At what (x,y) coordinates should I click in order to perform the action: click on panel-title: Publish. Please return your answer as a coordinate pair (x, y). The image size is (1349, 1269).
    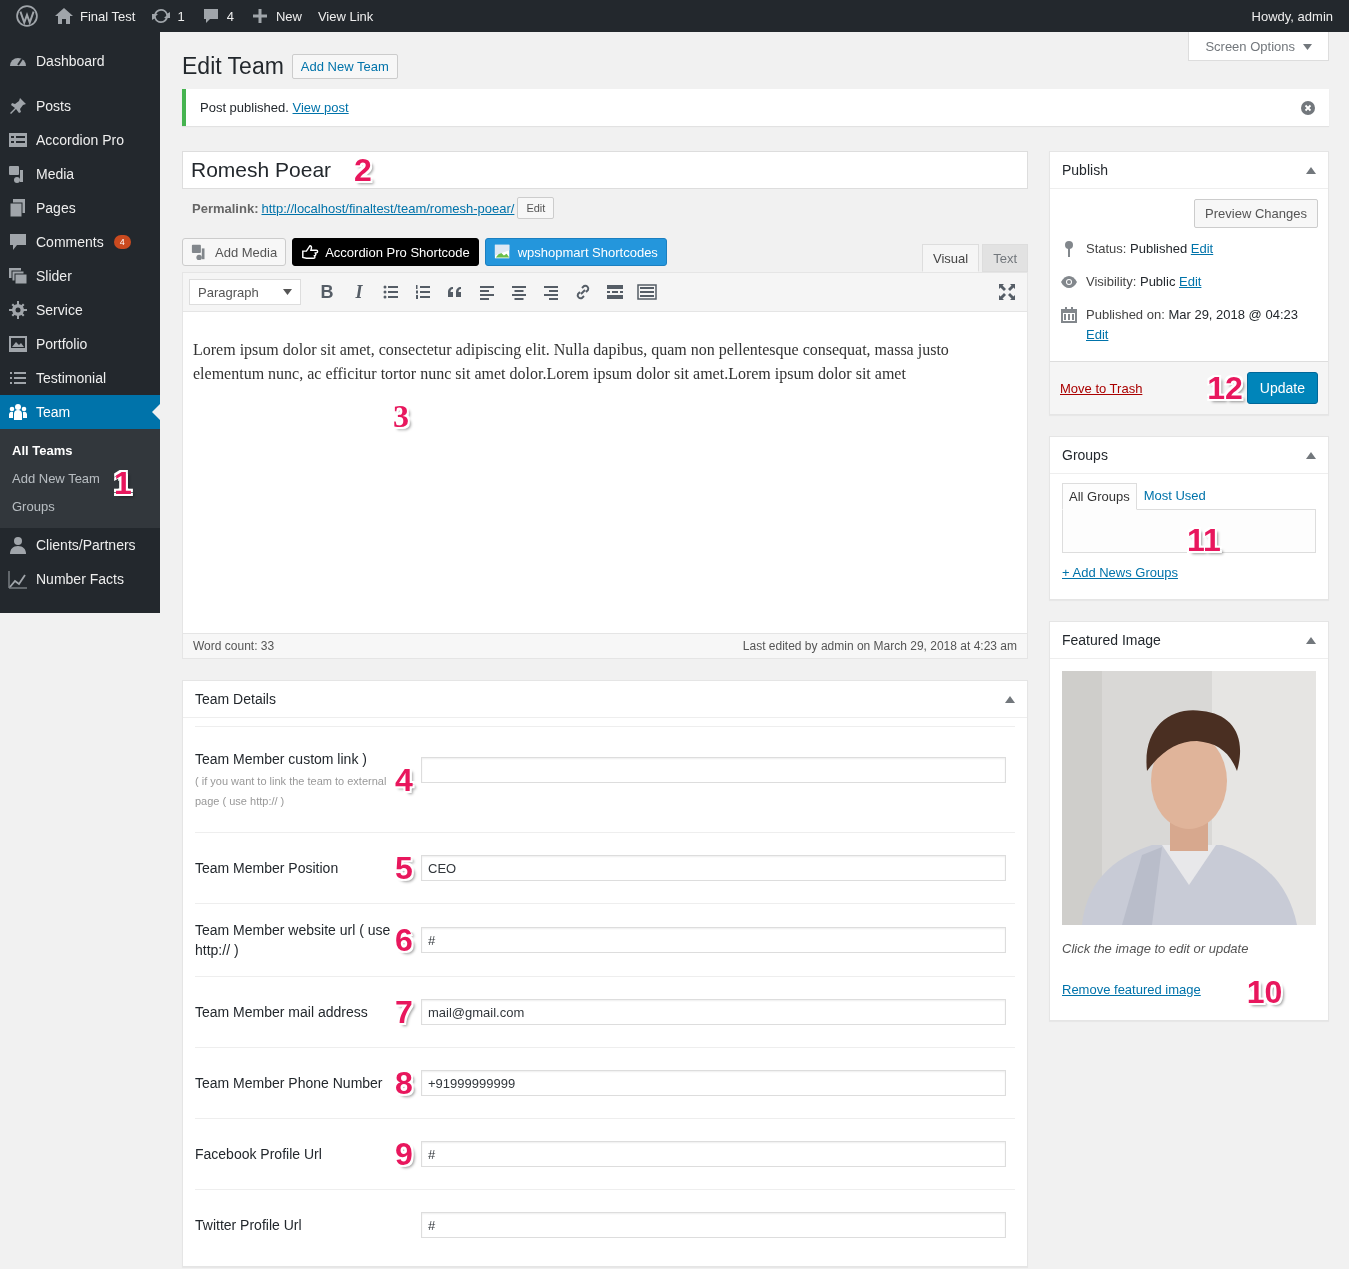
    Looking at the image, I should click on (1085, 170).